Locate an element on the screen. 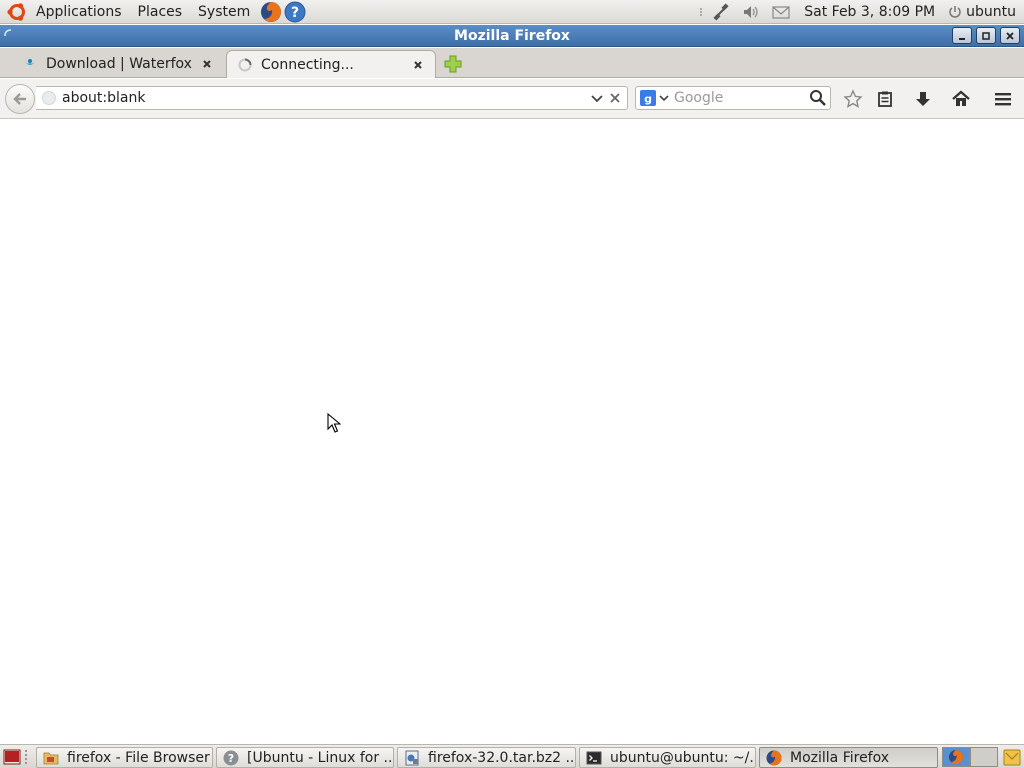  firefox-launcher-icon is located at coordinates (271, 12).